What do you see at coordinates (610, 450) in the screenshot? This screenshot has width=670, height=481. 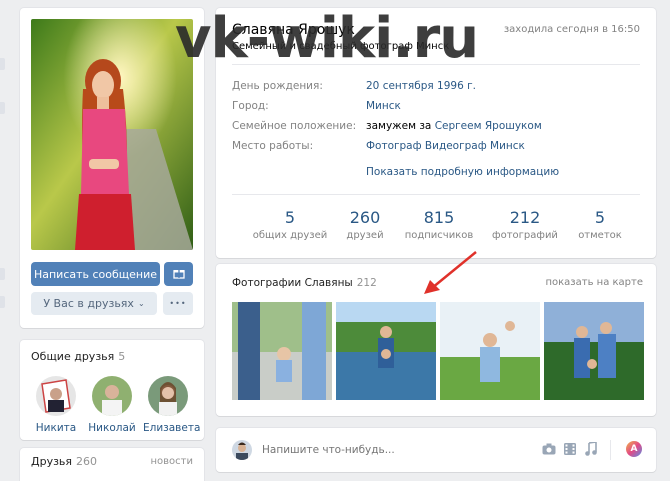 I see `divider` at bounding box center [610, 450].